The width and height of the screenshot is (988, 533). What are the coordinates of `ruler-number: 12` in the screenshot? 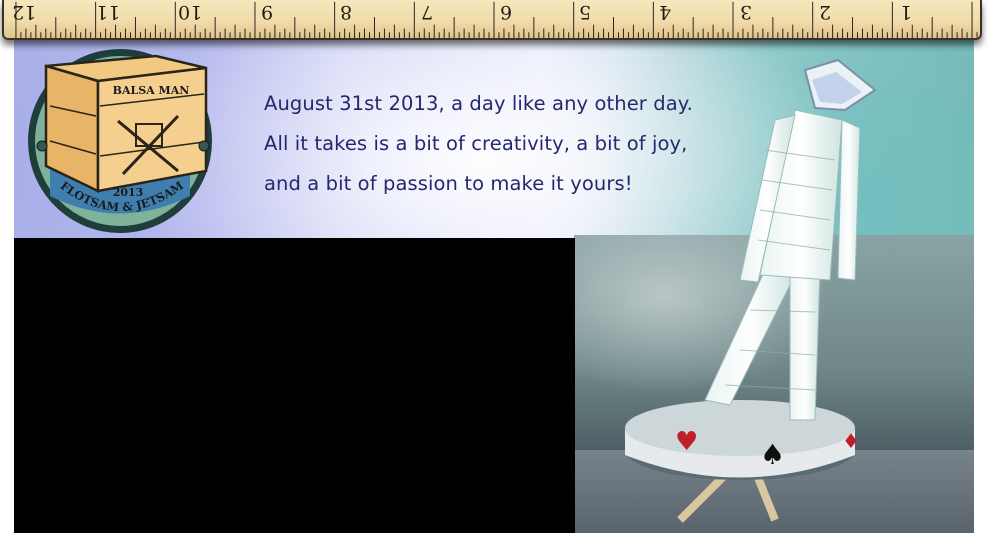 It's located at (24, 12).